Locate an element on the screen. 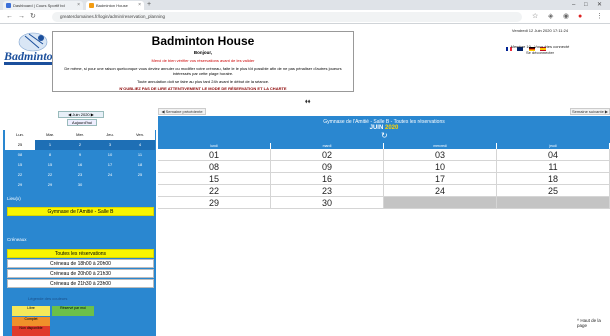 Image resolution: width=610 pixels, height=336 pixels. browser-tab-active: Badminton House × is located at coordinates (115, 5).